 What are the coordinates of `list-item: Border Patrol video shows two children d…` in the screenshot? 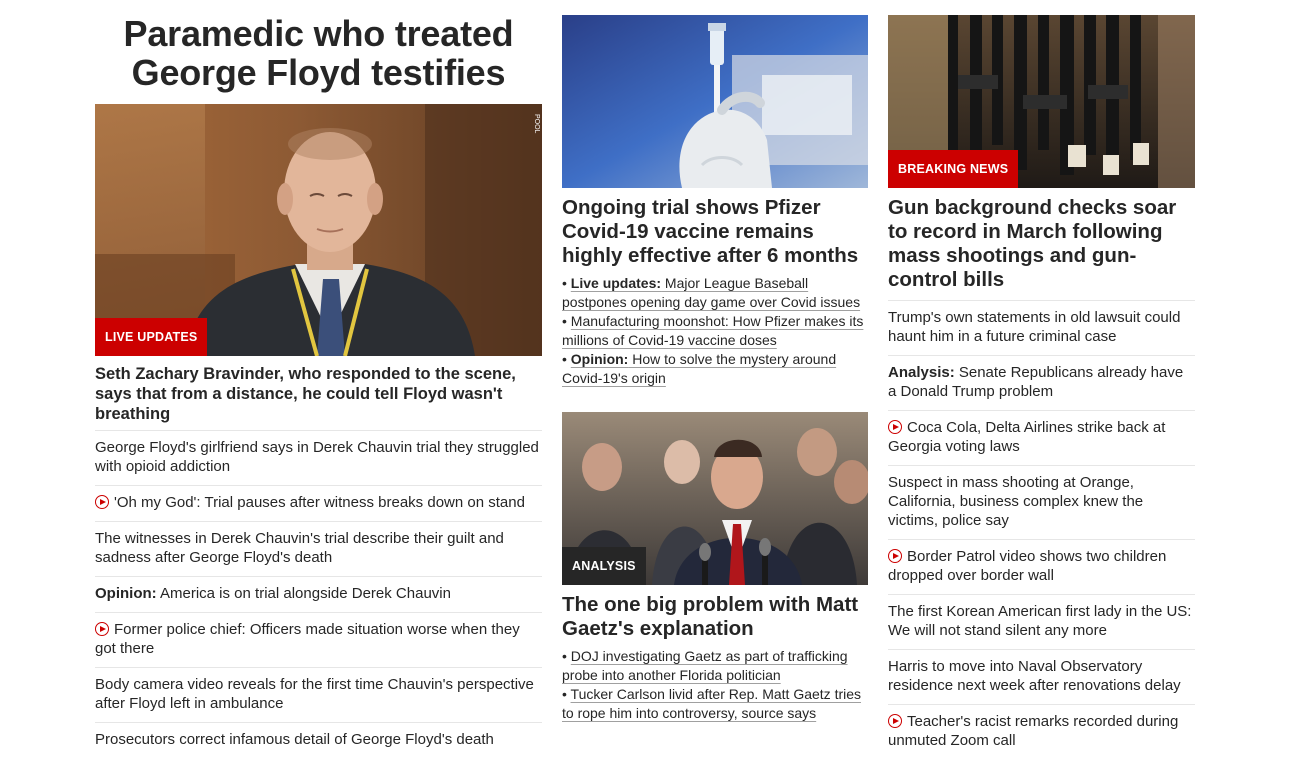 It's located at (1041, 566).